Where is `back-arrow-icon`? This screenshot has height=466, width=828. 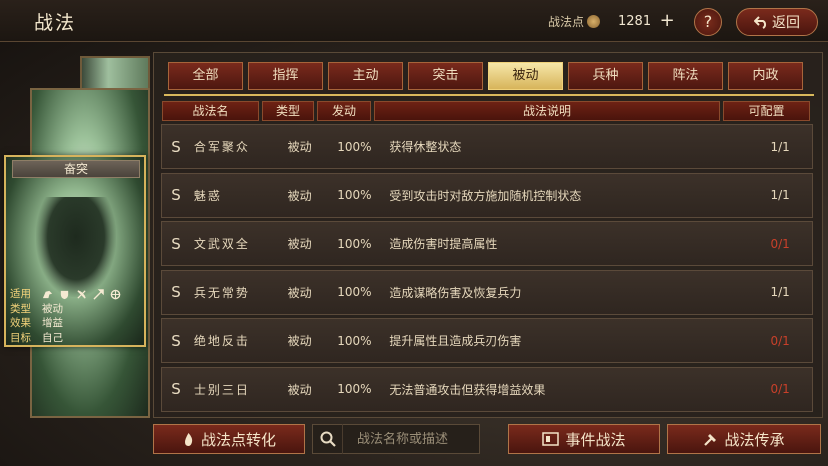 back-arrow-icon is located at coordinates (760, 22).